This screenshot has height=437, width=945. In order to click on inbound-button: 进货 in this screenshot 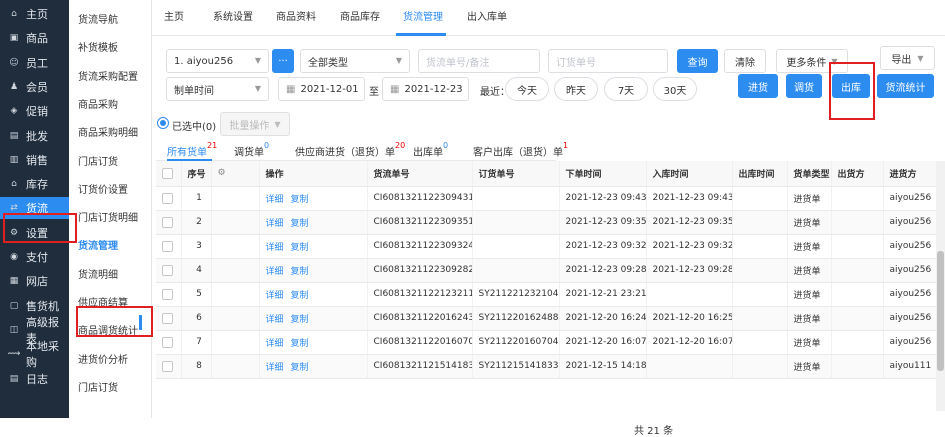, I will do `click(758, 86)`.